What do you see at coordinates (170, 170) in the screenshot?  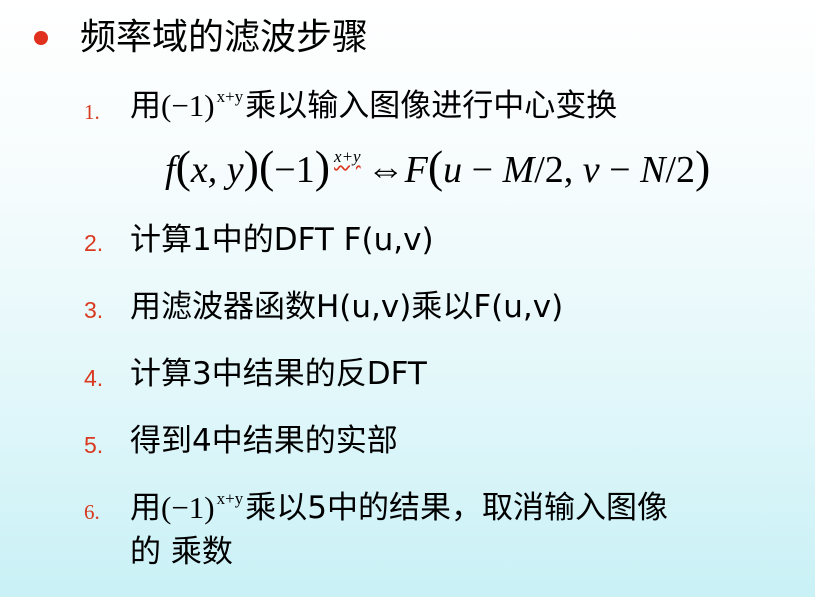 I see `formula-f: f` at bounding box center [170, 170].